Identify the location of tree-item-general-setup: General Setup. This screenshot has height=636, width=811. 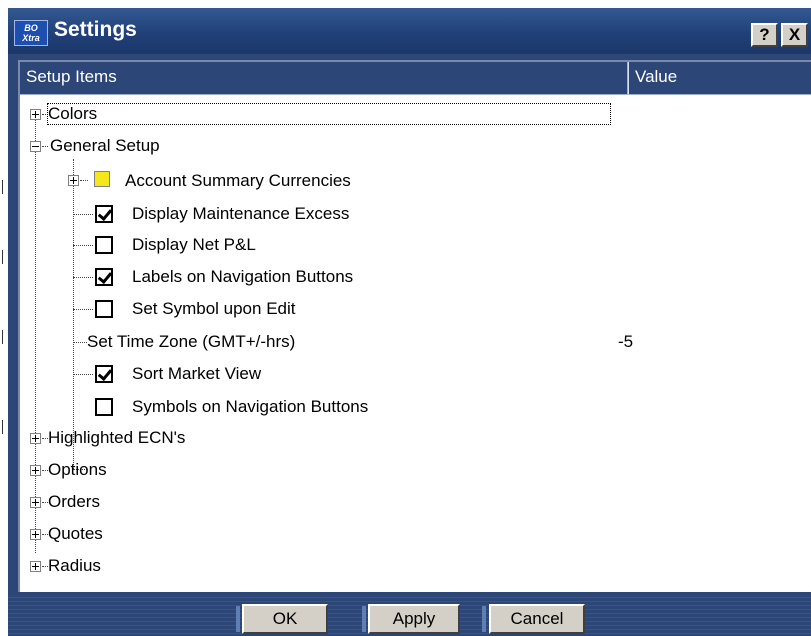
(105, 146).